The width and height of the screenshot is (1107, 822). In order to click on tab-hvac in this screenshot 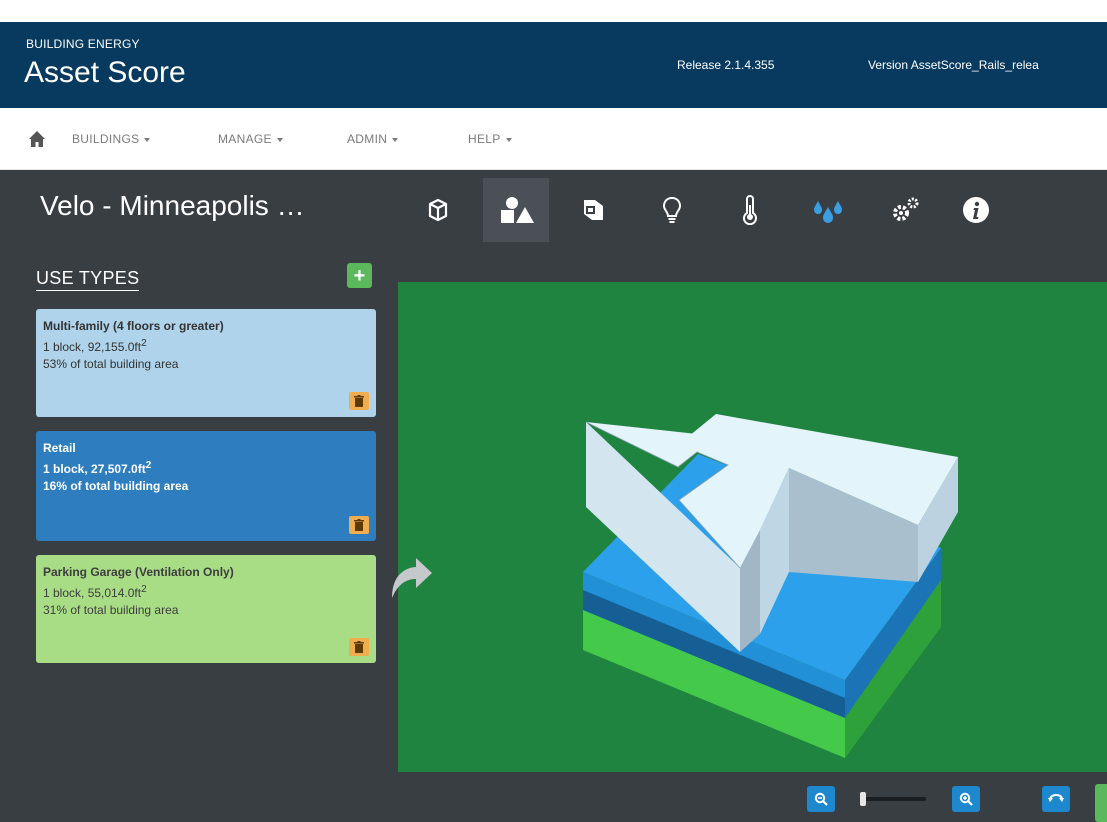, I will do `click(750, 210)`.